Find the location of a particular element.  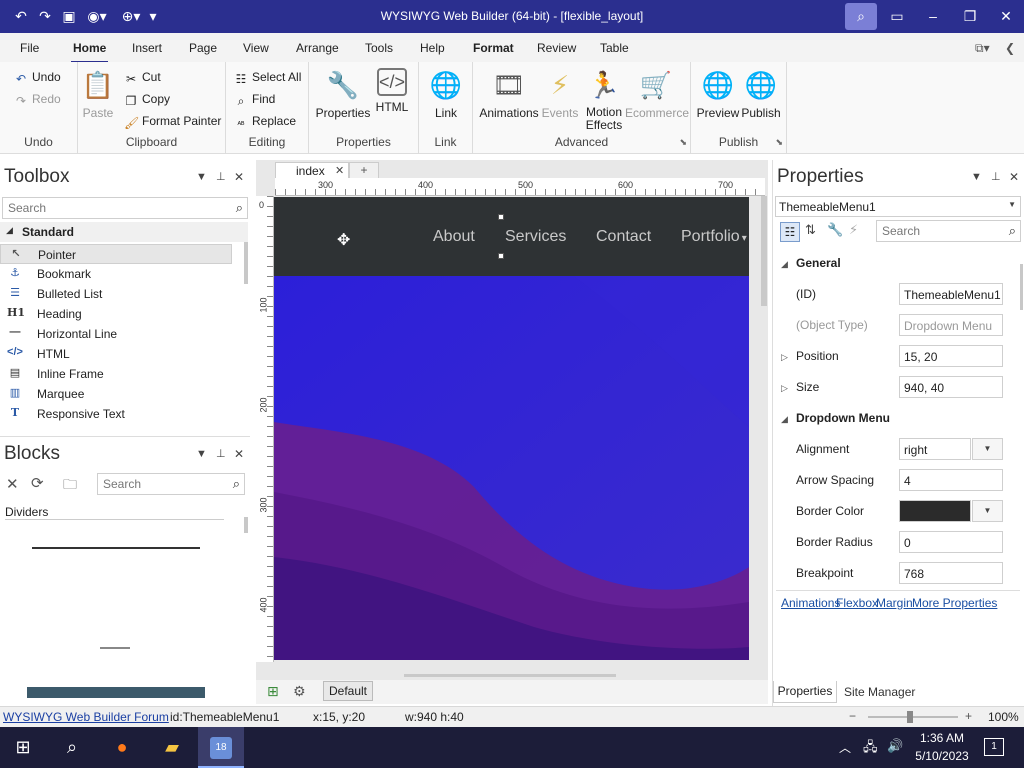

notification-icon: 1 is located at coordinates (994, 747).